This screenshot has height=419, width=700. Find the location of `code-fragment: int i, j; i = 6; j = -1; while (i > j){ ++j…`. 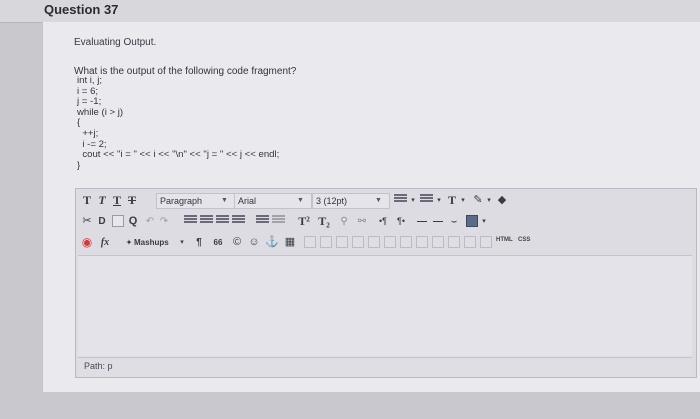

code-fragment: int i, j; i = 6; j = -1; while (i > j){ ++j… is located at coordinates (178, 123).